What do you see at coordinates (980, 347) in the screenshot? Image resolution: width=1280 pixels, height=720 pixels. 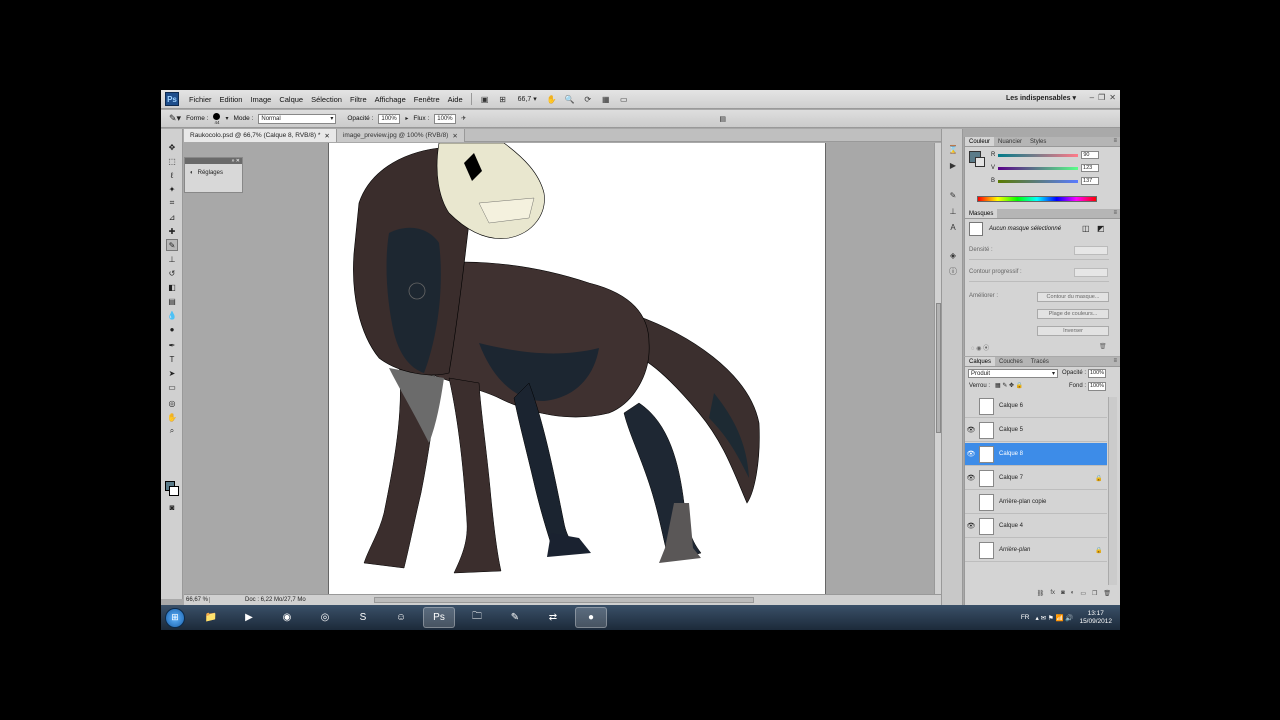 I see `mask-footer-icons: ◌ ◉ ⦿` at bounding box center [980, 347].